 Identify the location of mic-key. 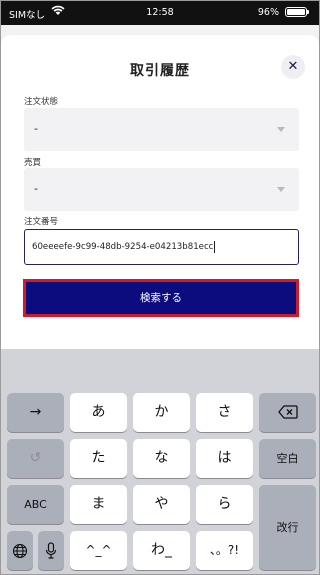
(51, 550).